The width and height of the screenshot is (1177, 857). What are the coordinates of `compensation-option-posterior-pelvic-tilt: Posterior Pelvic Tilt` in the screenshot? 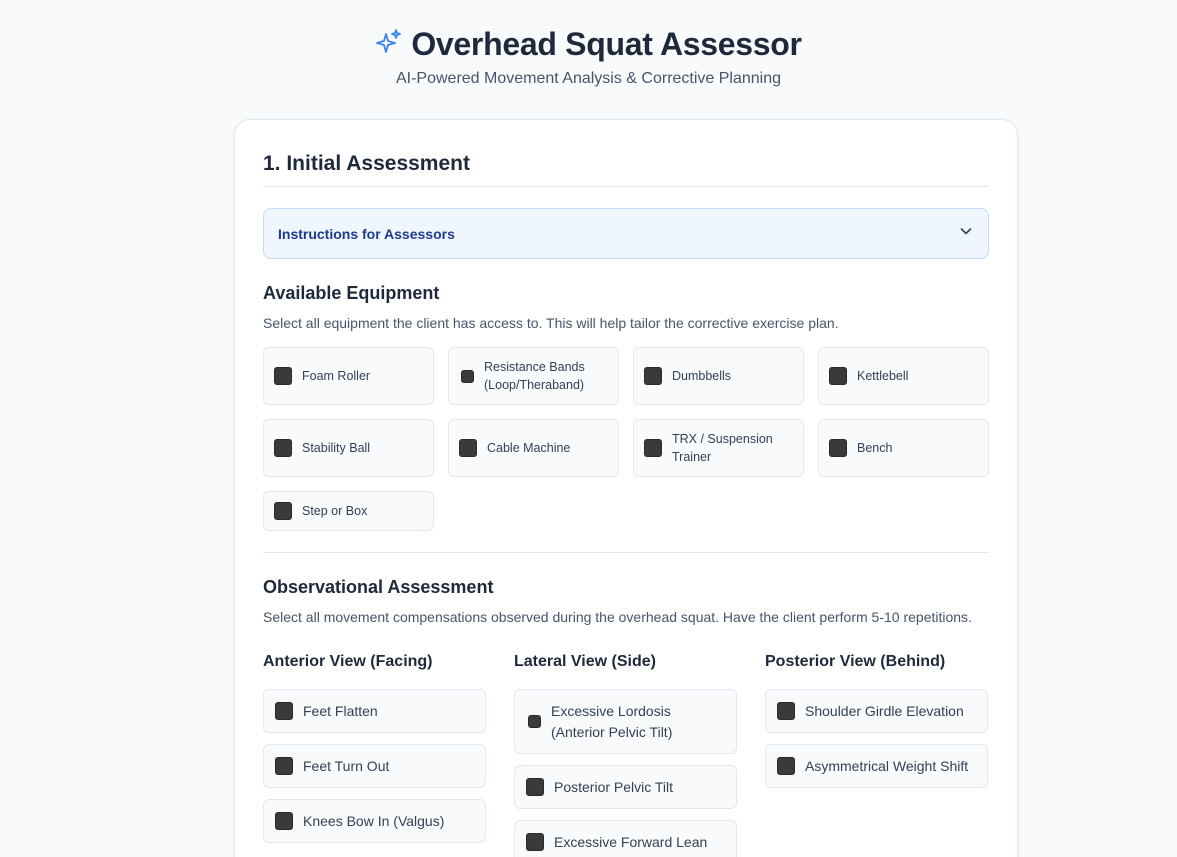 It's located at (625, 787).